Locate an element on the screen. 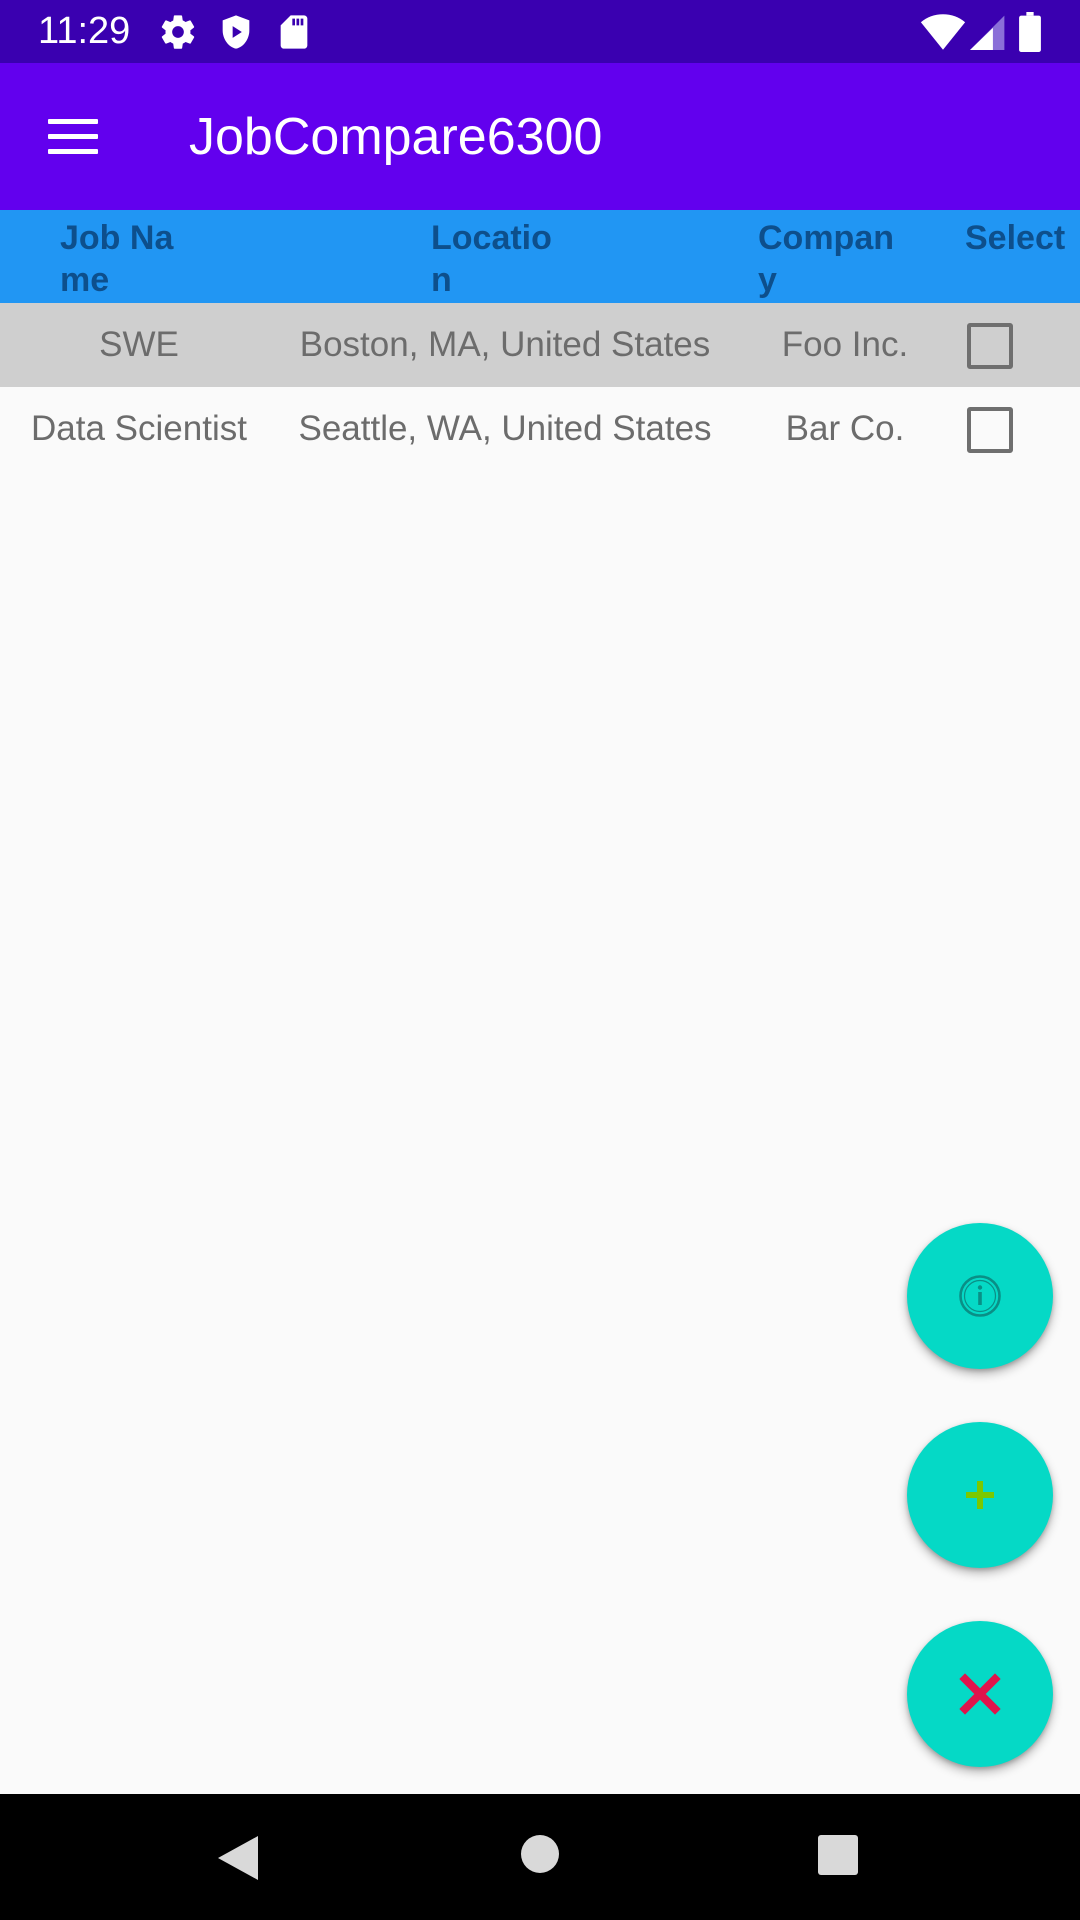 Image resolution: width=1080 pixels, height=1920 pixels. plus-icon is located at coordinates (980, 1495).